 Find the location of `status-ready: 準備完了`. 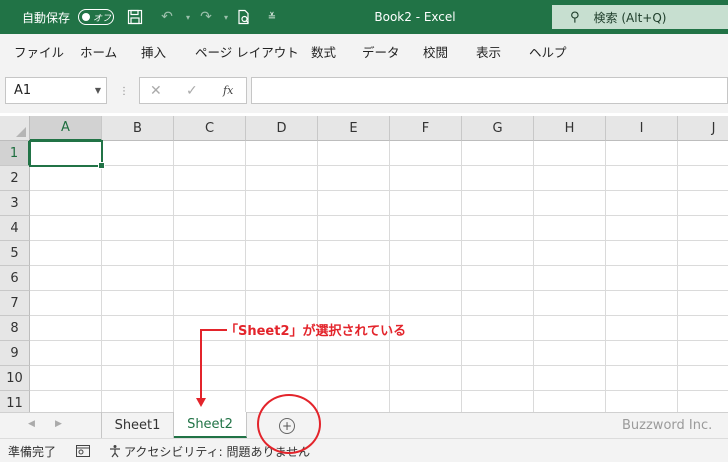

status-ready: 準備完了 is located at coordinates (32, 451).